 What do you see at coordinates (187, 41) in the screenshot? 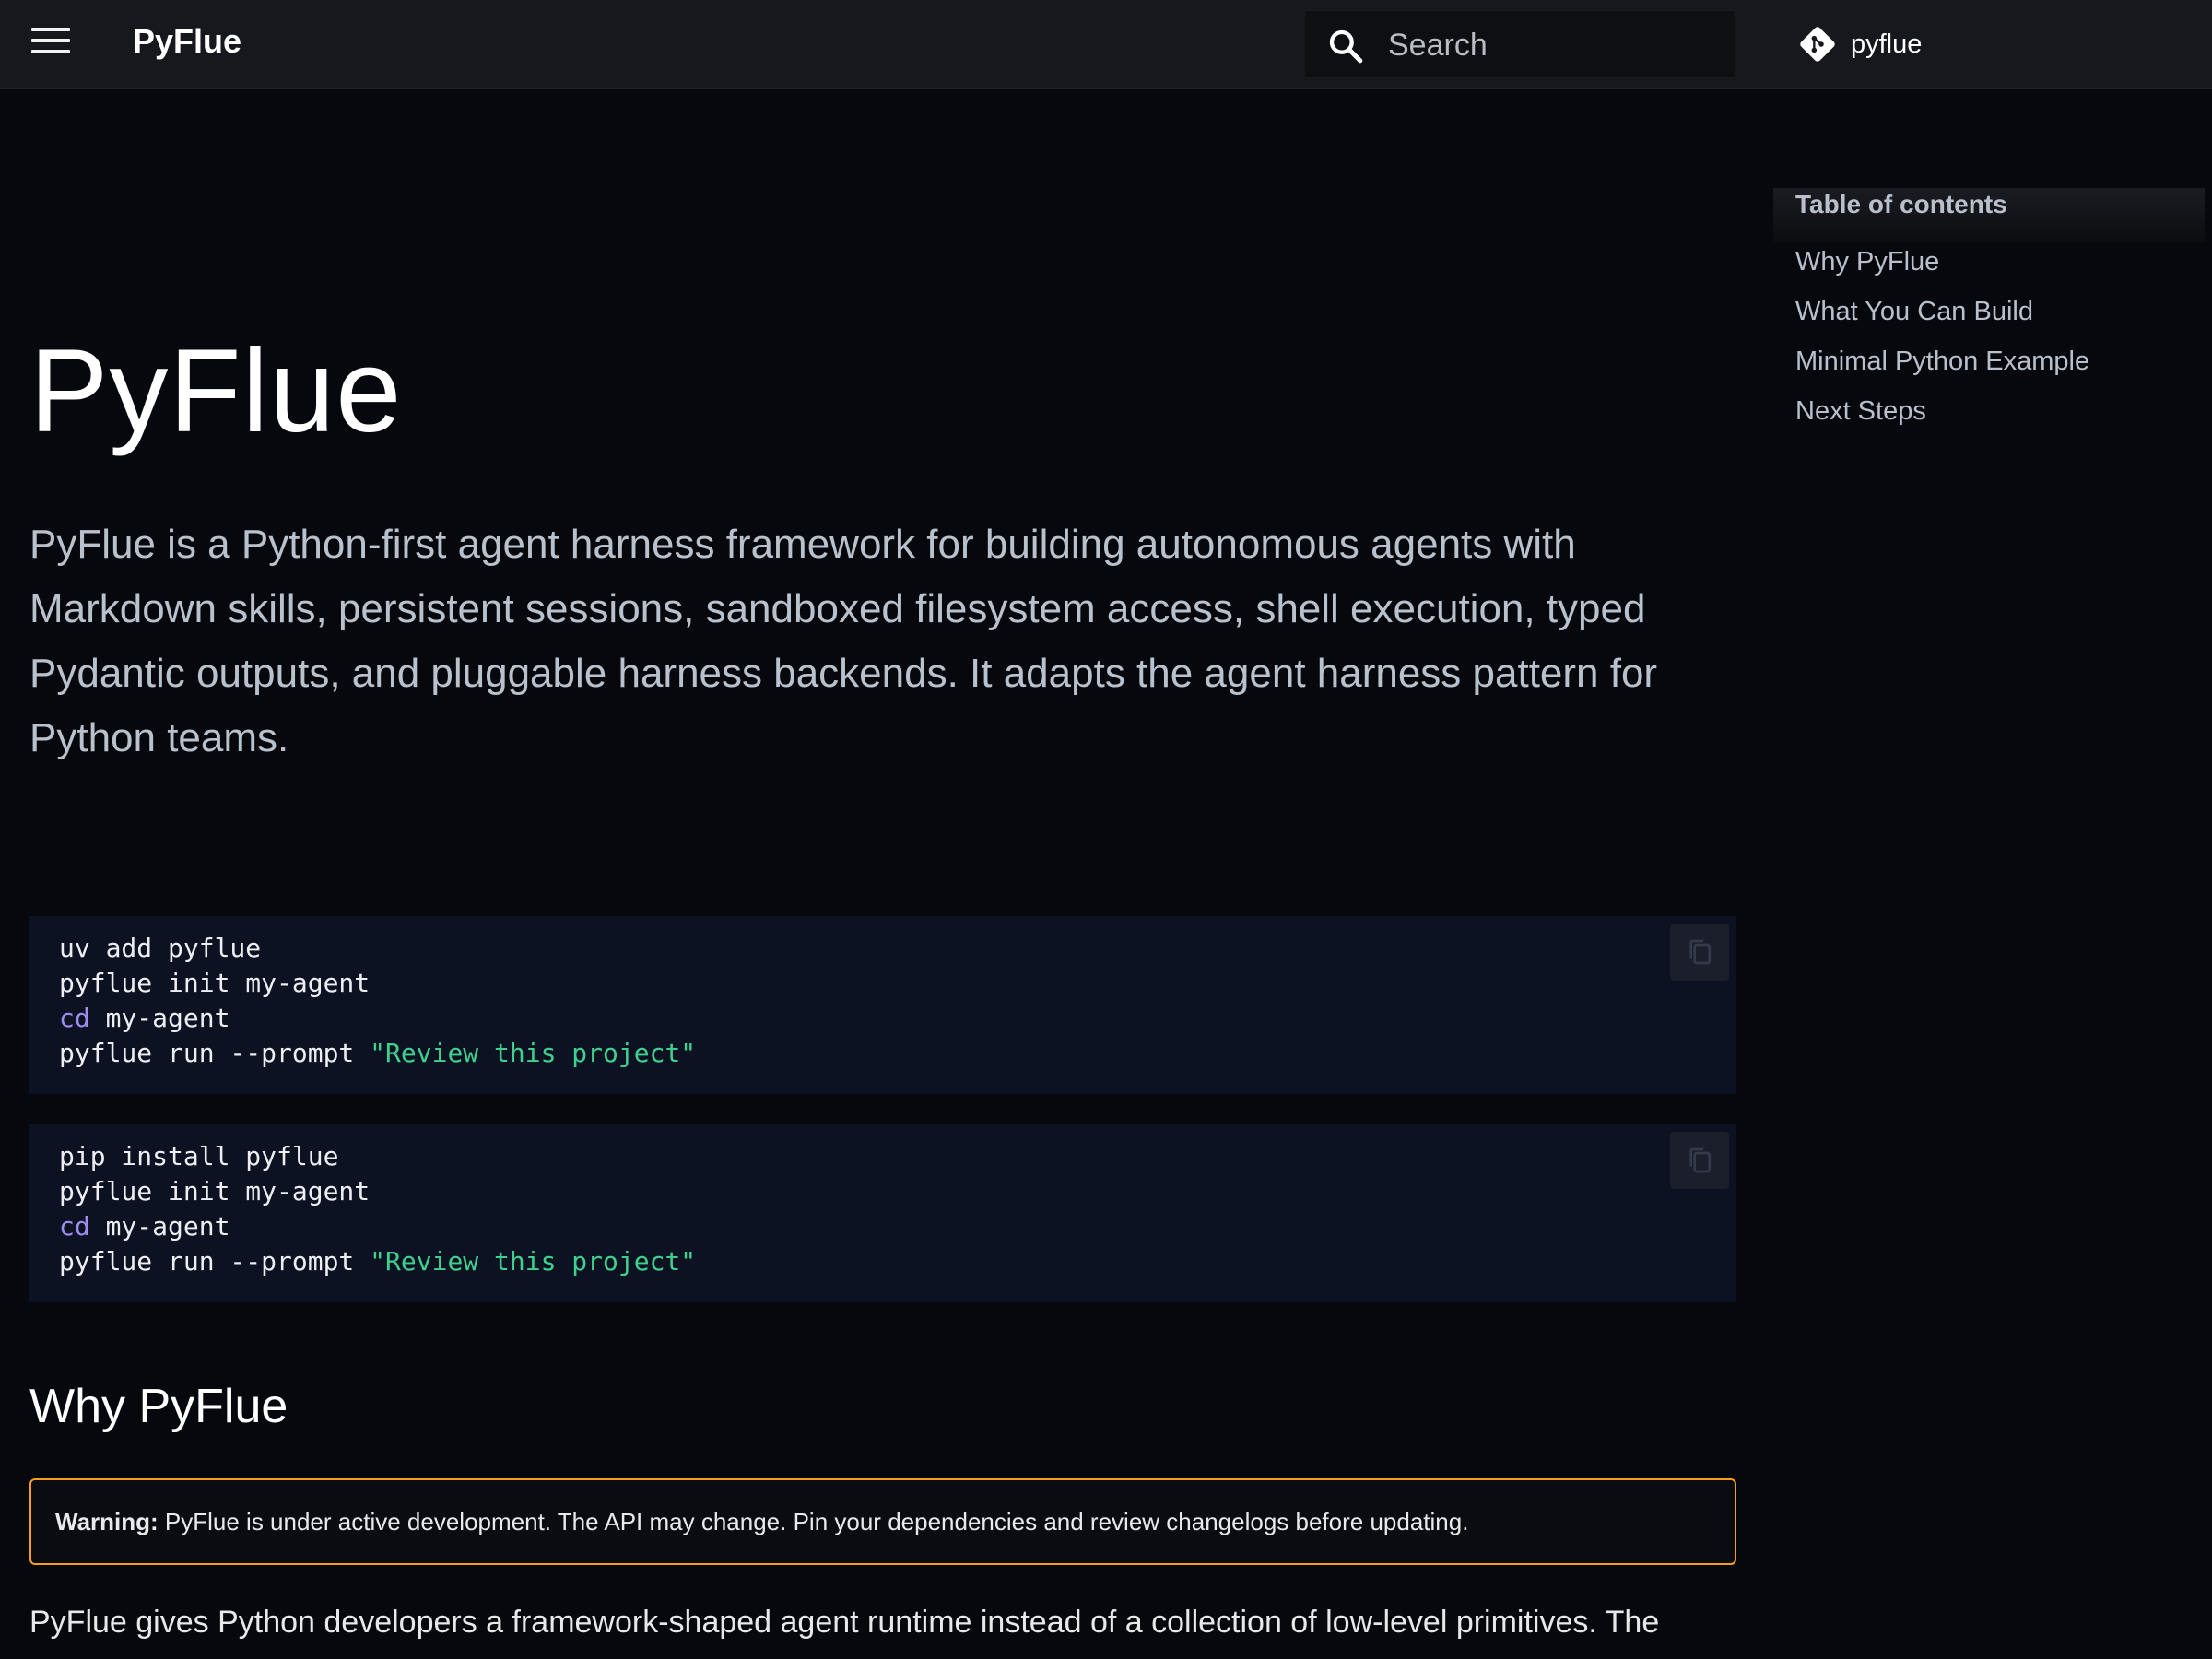
I see `site-title: PyFlue` at bounding box center [187, 41].